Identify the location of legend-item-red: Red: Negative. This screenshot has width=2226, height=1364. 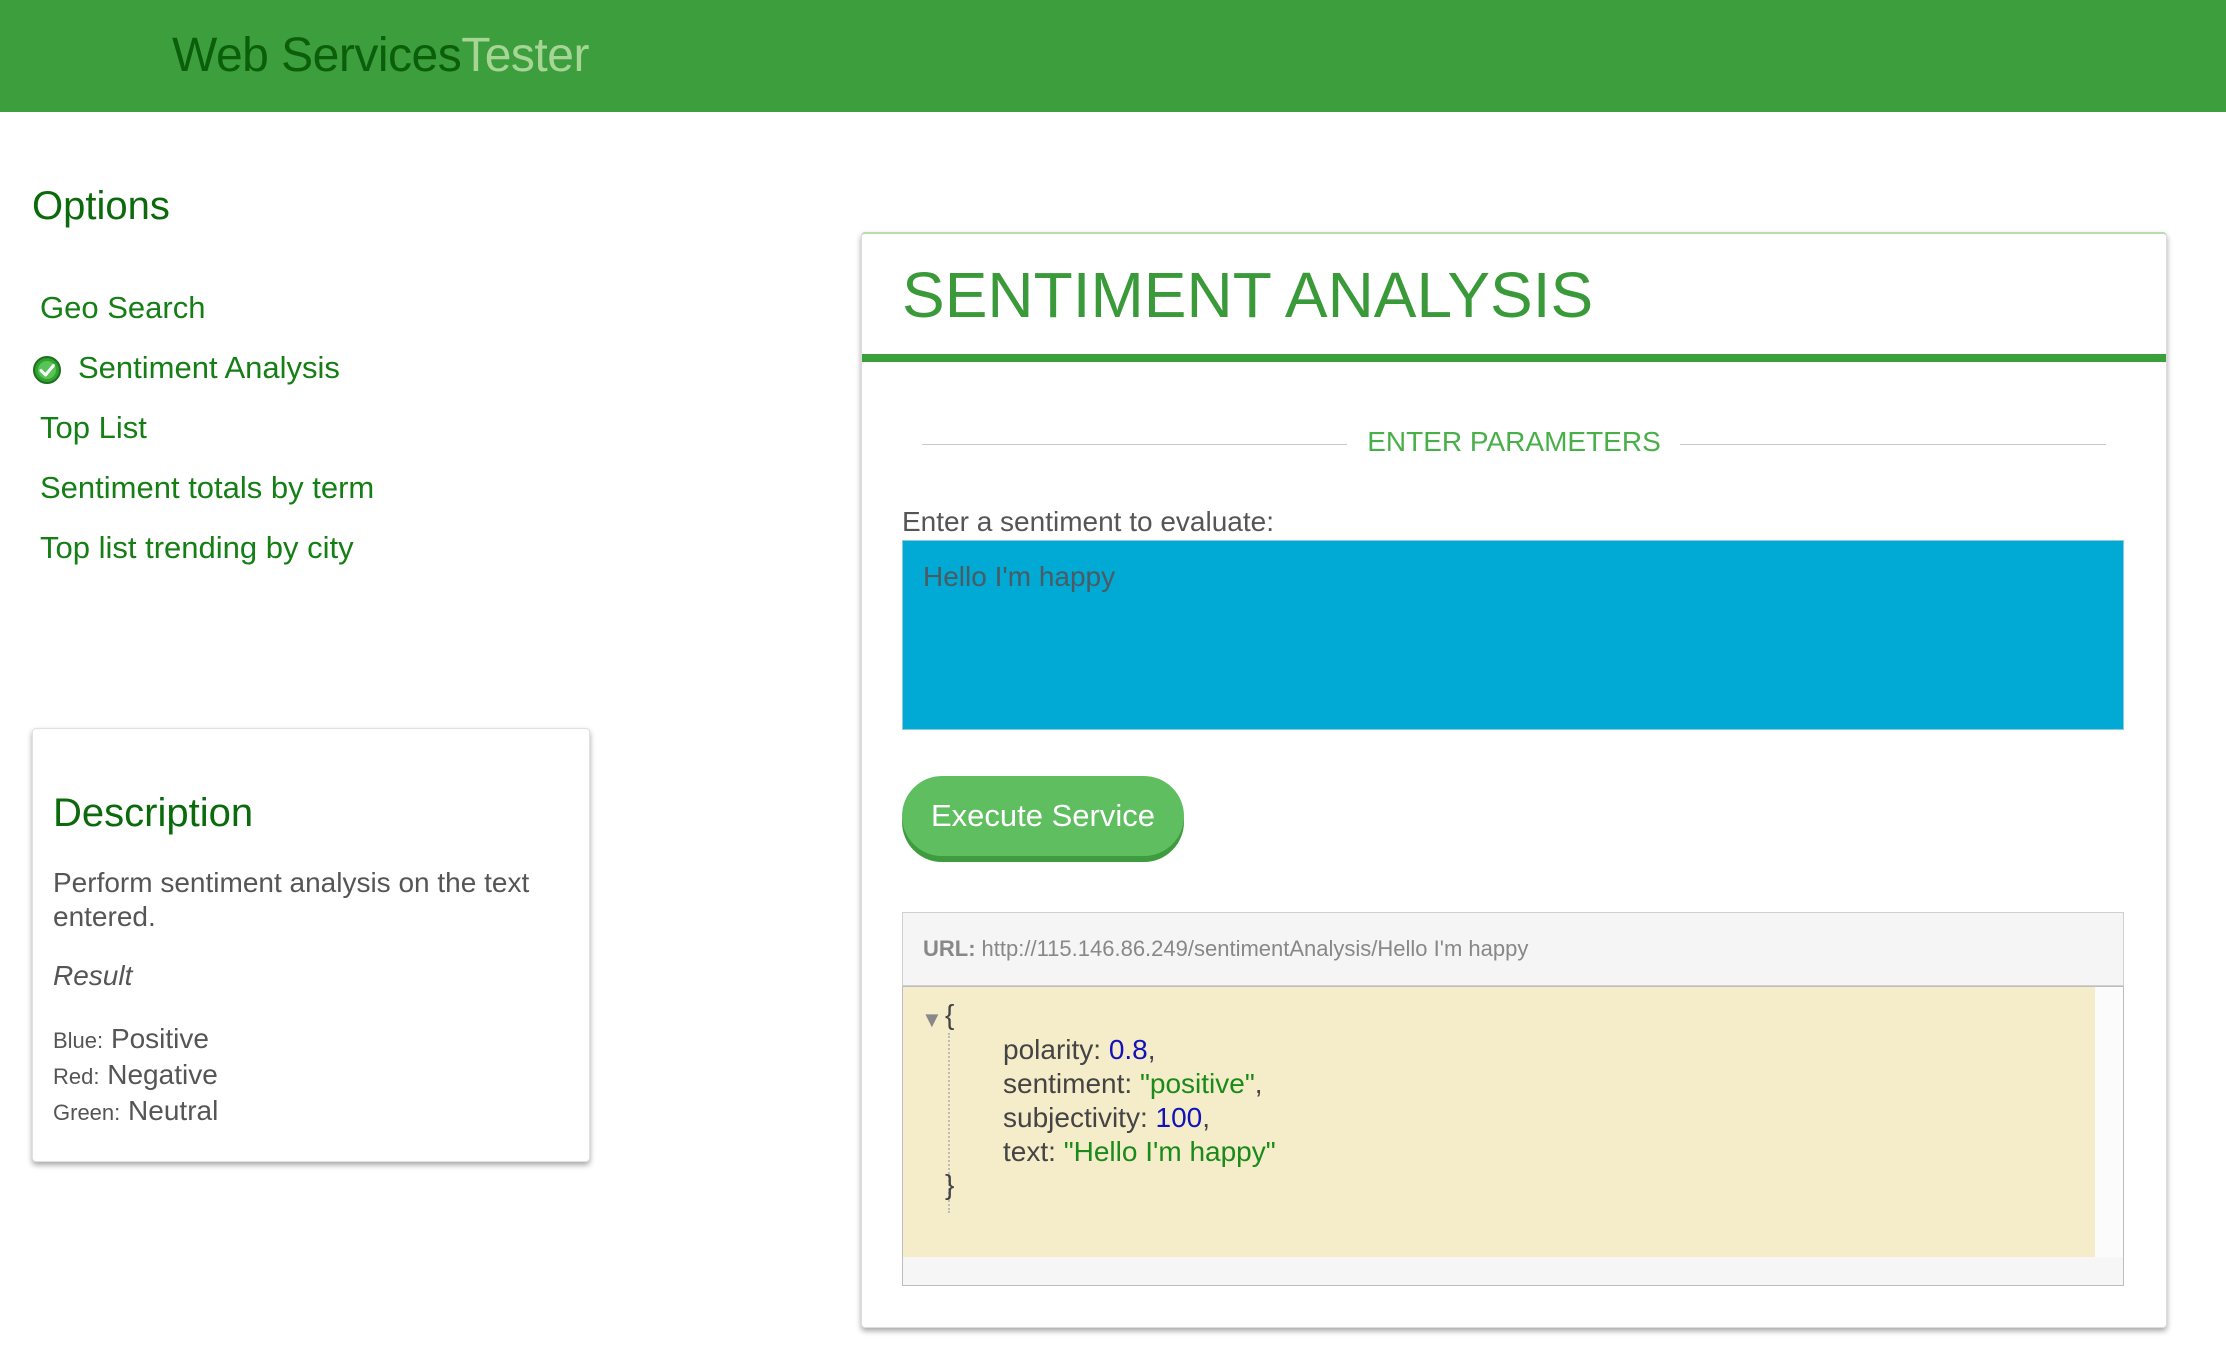
(311, 1076).